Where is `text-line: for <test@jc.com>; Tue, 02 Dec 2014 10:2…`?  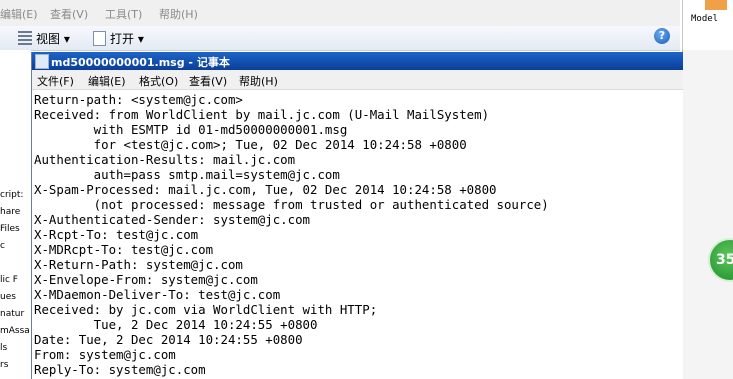 text-line: for <test@jc.com>; Tue, 02 Dec 2014 10:2… is located at coordinates (250, 144).